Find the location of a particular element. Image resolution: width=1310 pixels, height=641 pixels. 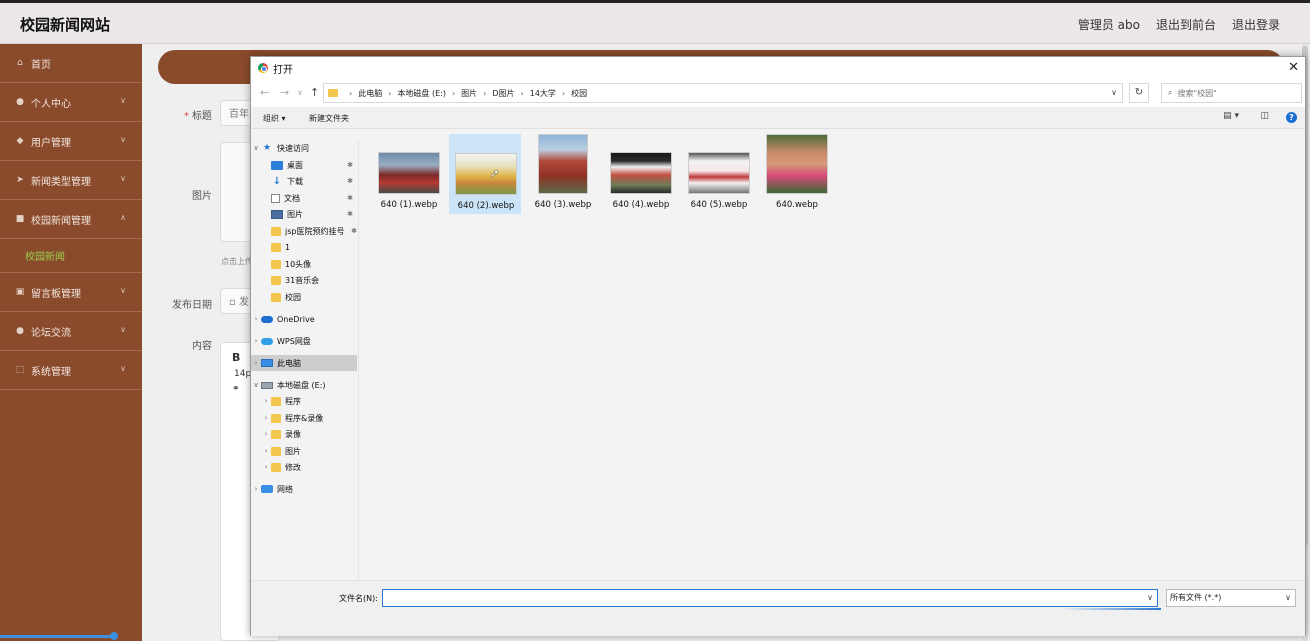

file-item: 640 (5).webp is located at coordinates (719, 174).